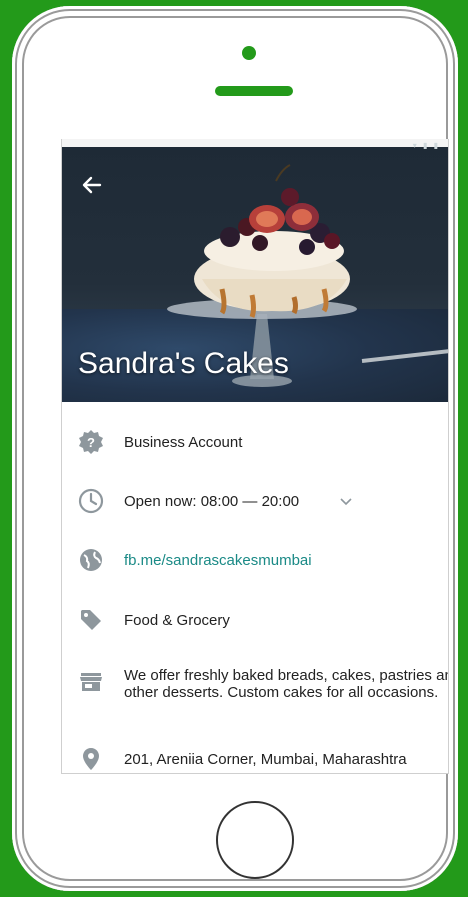  I want to click on globe-icon, so click(91, 560).